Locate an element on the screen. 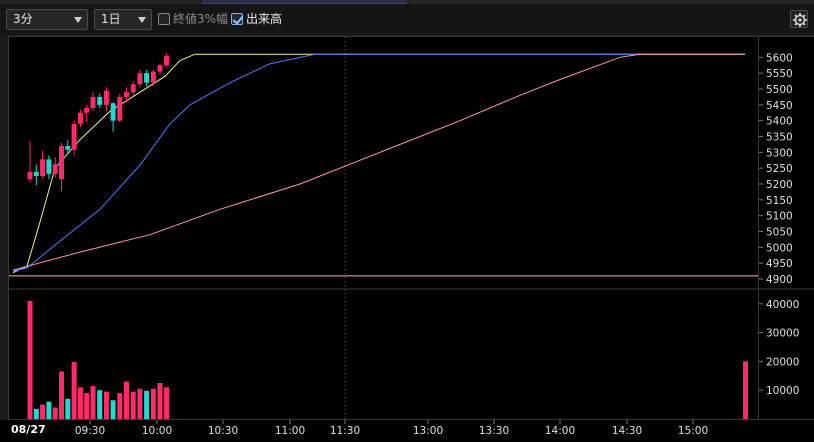 The height and width of the screenshot is (442, 814). price-tick-label: 5300 is located at coordinates (779, 153).